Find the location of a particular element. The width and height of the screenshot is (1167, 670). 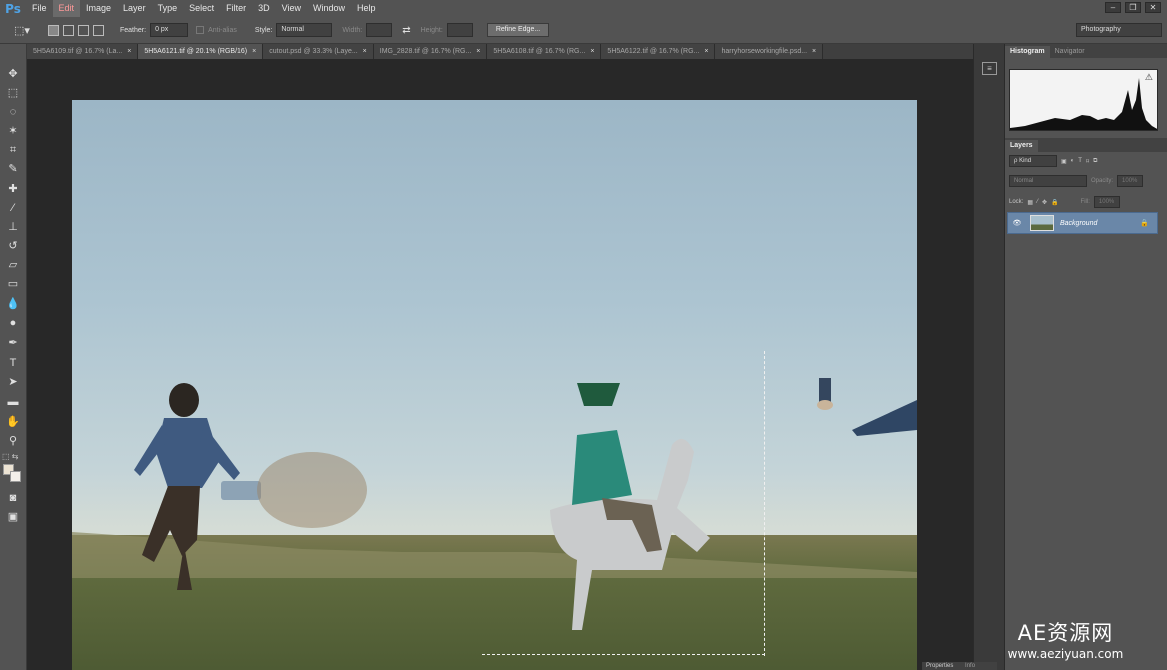

navigator-tab: Navigator is located at coordinates (1070, 52).